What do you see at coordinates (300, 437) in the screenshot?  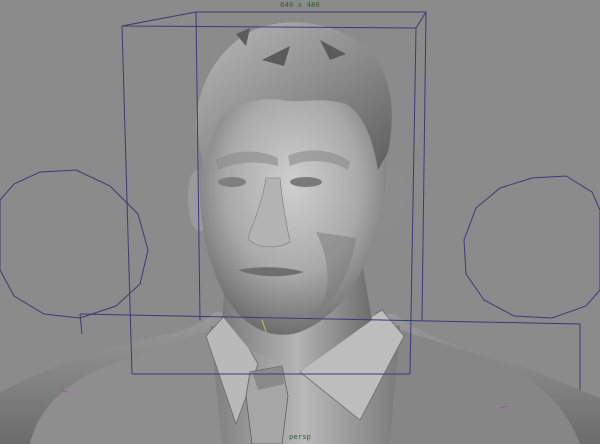 I see `camera-name-label: persp` at bounding box center [300, 437].